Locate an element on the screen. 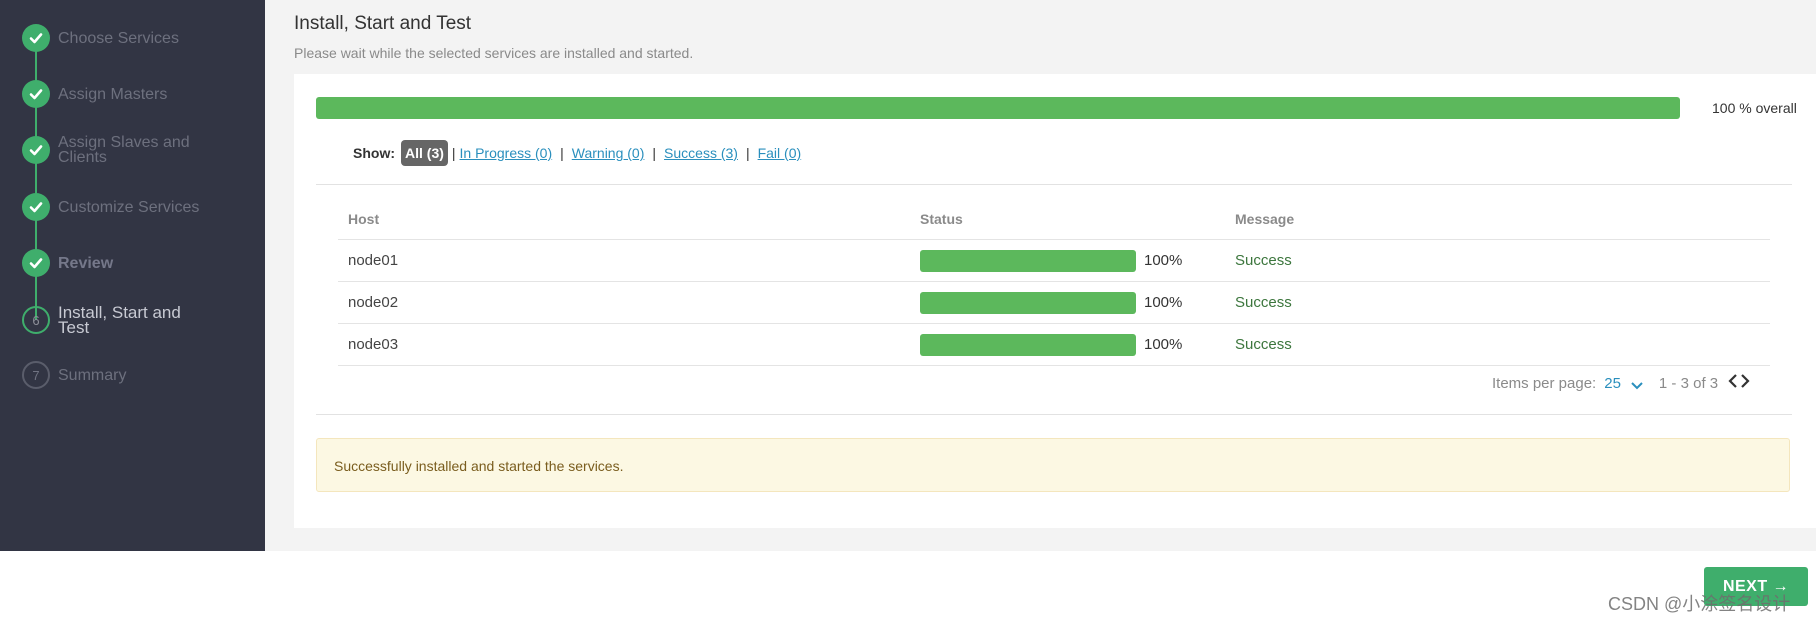 The image size is (1816, 620). filter-all: All (3) is located at coordinates (424, 153).